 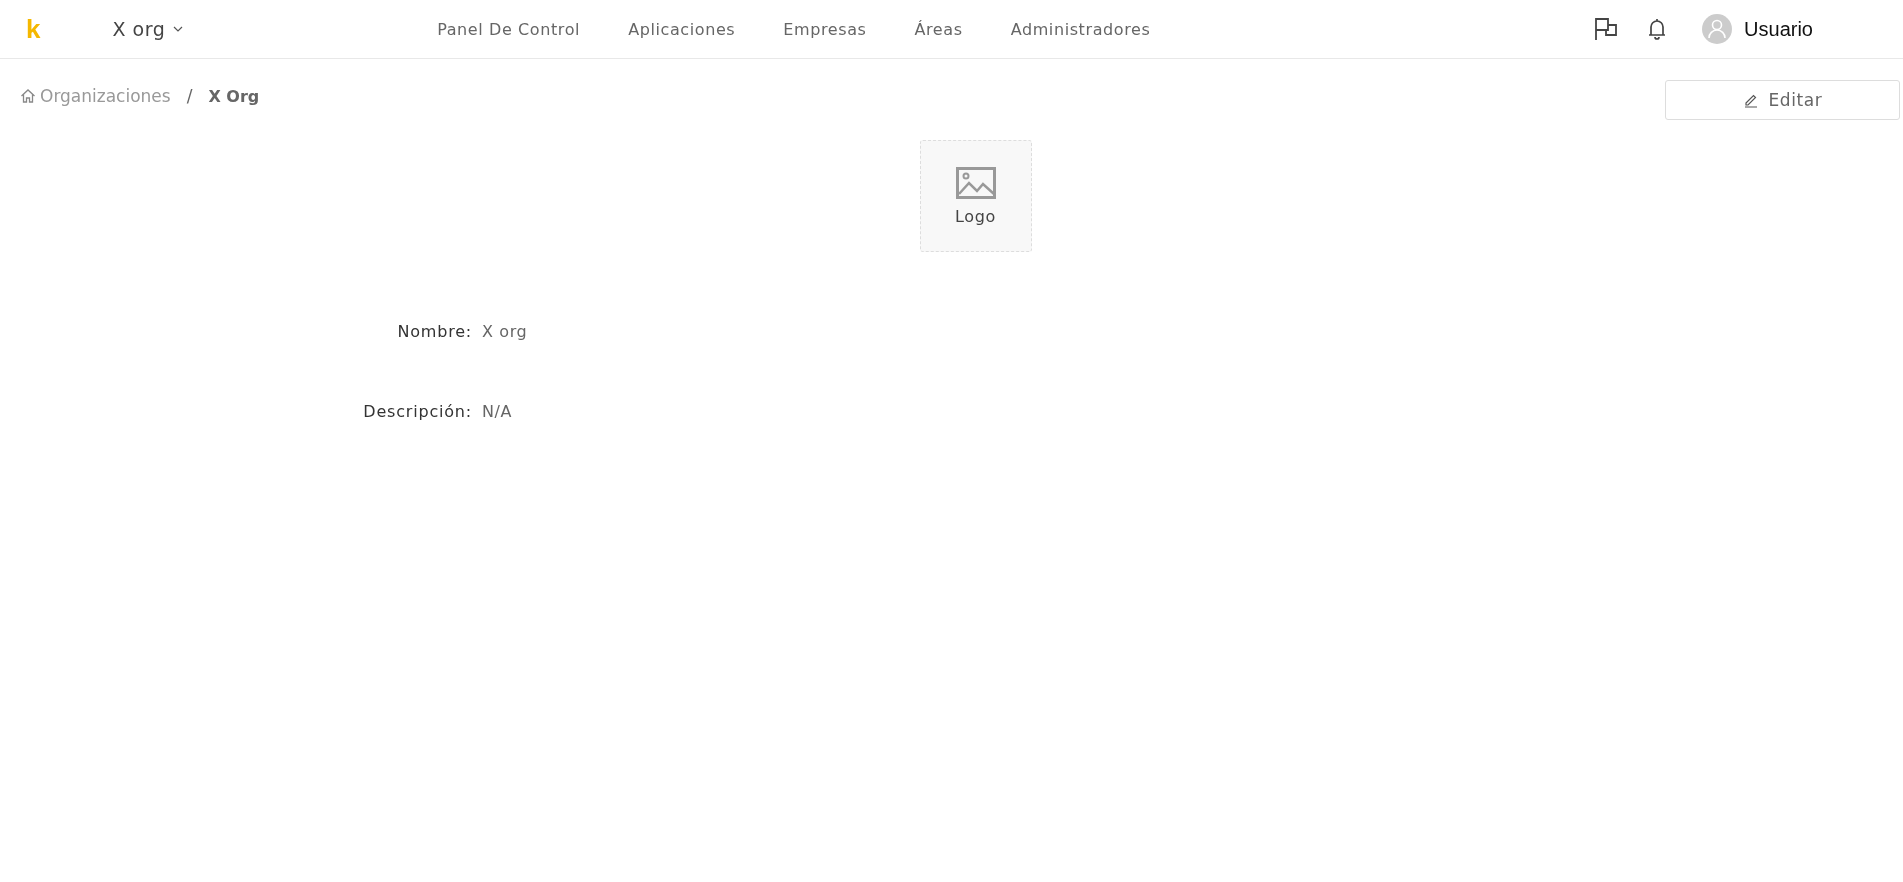 What do you see at coordinates (234, 96) in the screenshot?
I see `breadcrumb-link: X Org` at bounding box center [234, 96].